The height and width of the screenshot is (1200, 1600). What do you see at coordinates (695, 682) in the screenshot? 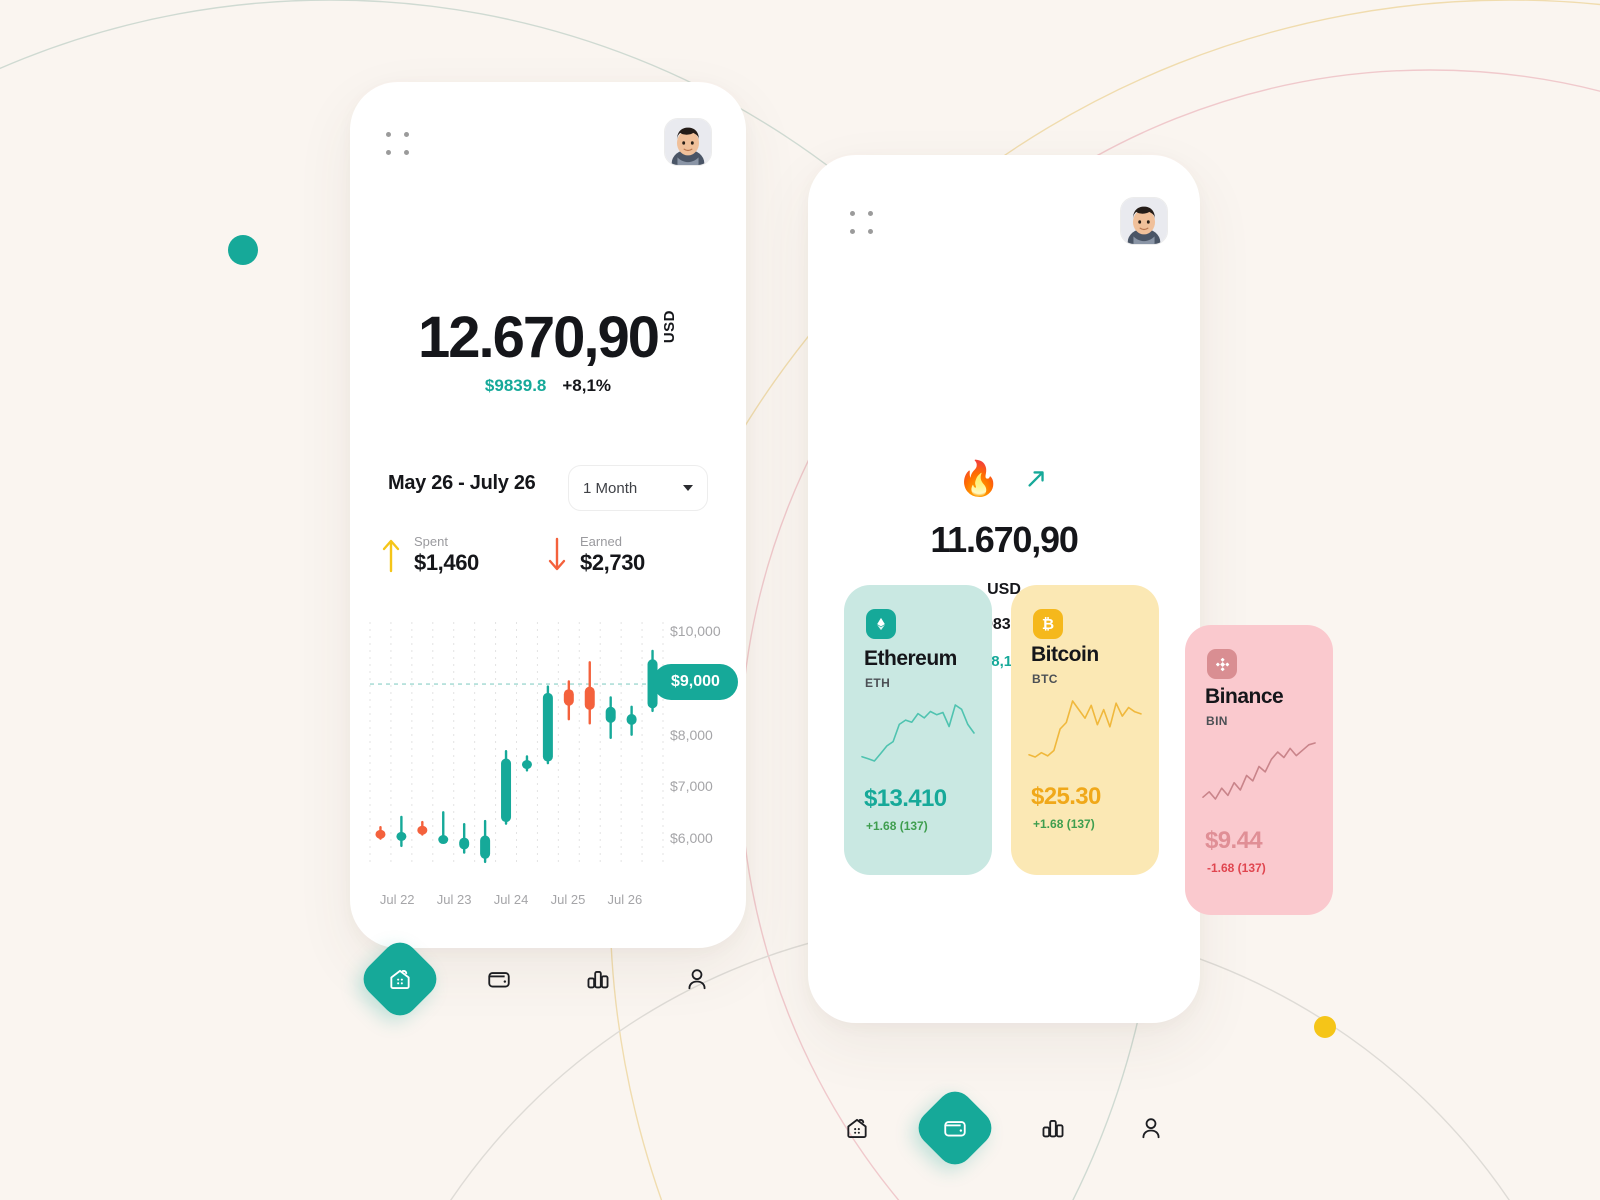
I see `price-marker-badge: $9,000` at bounding box center [695, 682].